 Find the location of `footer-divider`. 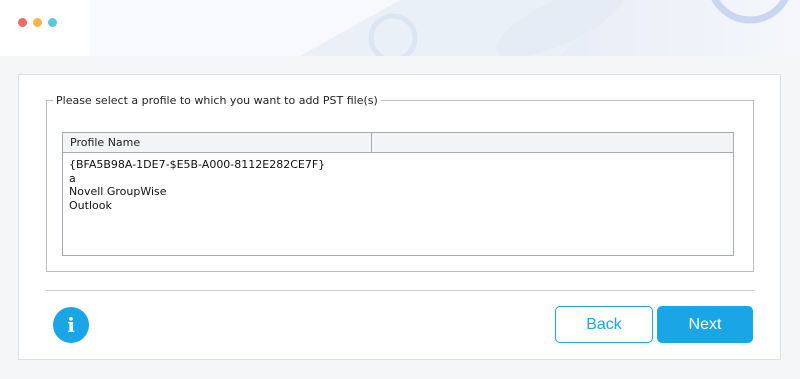

footer-divider is located at coordinates (400, 290).